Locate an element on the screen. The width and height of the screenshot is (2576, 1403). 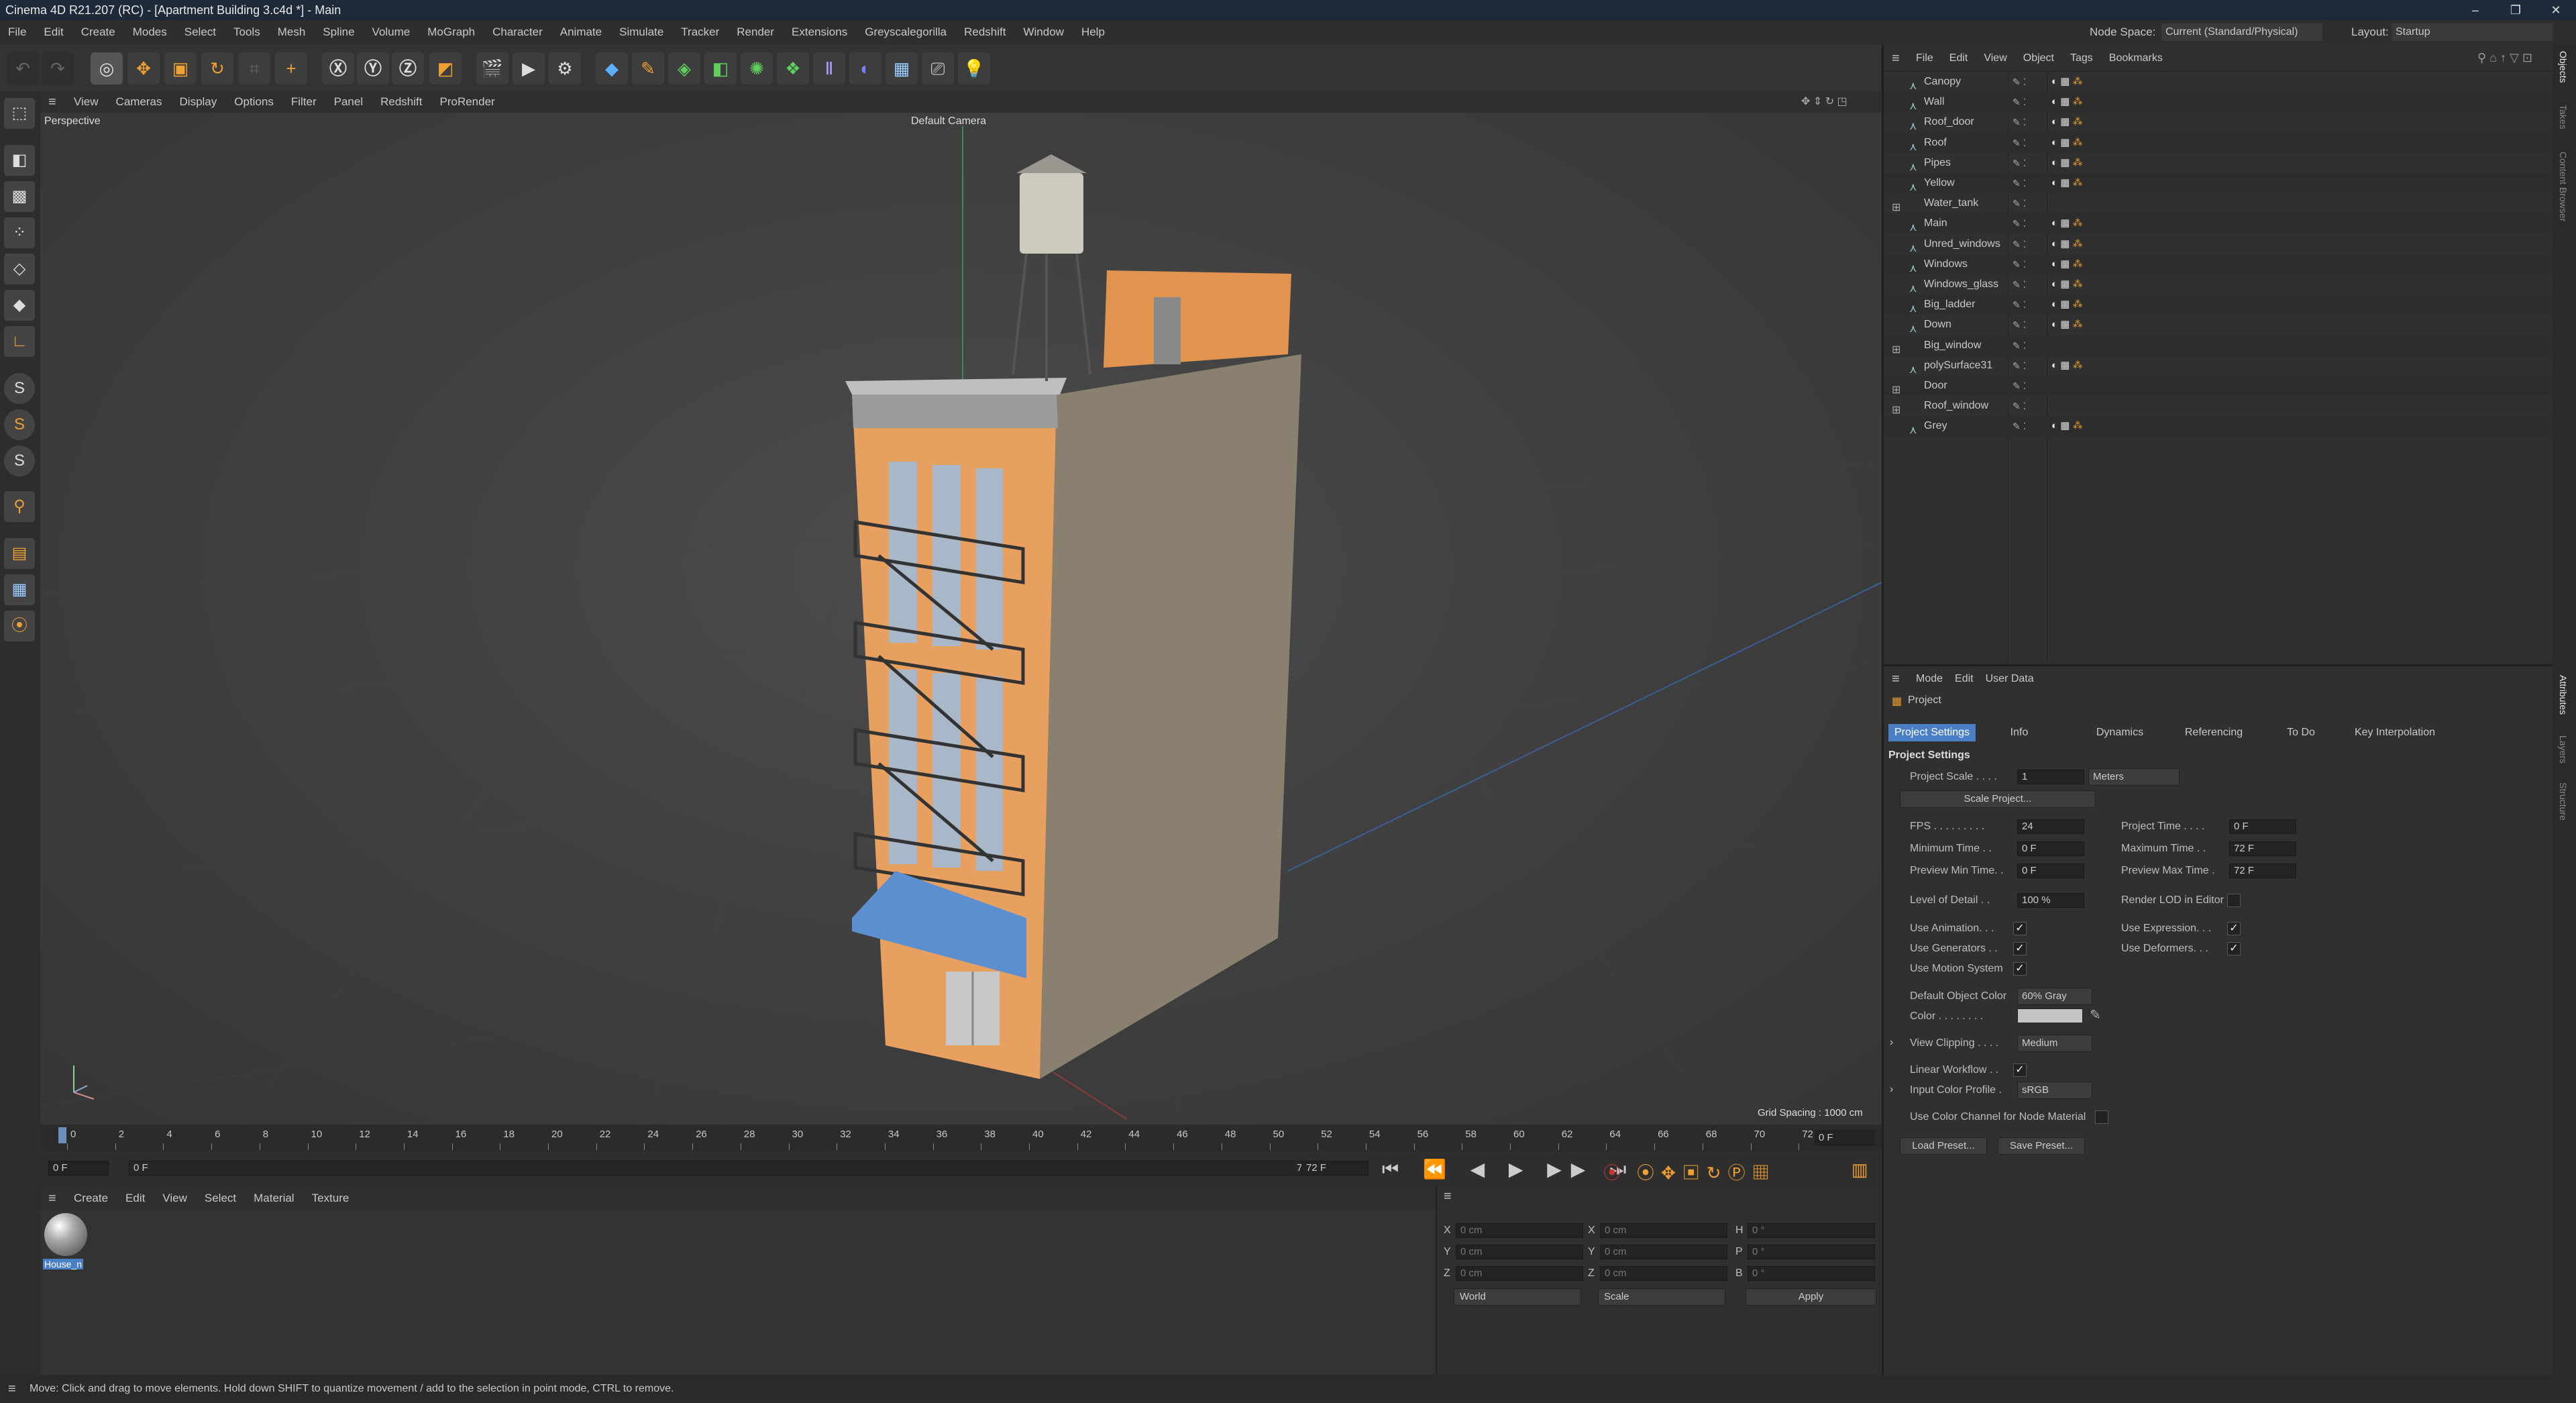
viewport-menu-redshift: Redshift is located at coordinates (401, 102).